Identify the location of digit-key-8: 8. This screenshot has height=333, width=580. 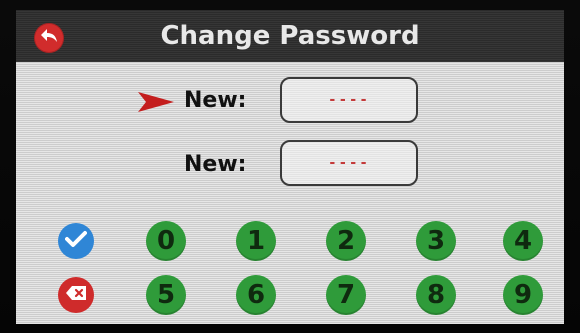
(436, 295).